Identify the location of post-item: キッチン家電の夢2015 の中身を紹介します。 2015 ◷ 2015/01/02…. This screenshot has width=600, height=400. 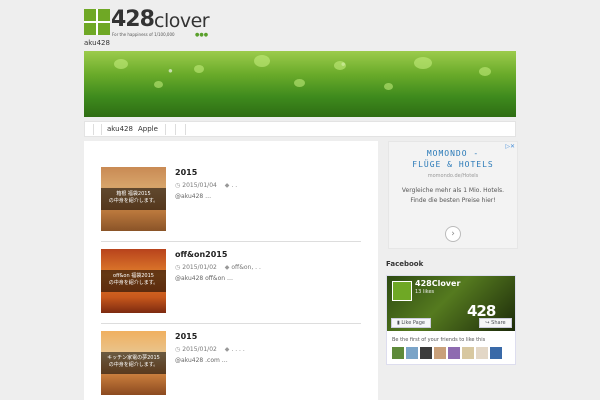
(231, 365).